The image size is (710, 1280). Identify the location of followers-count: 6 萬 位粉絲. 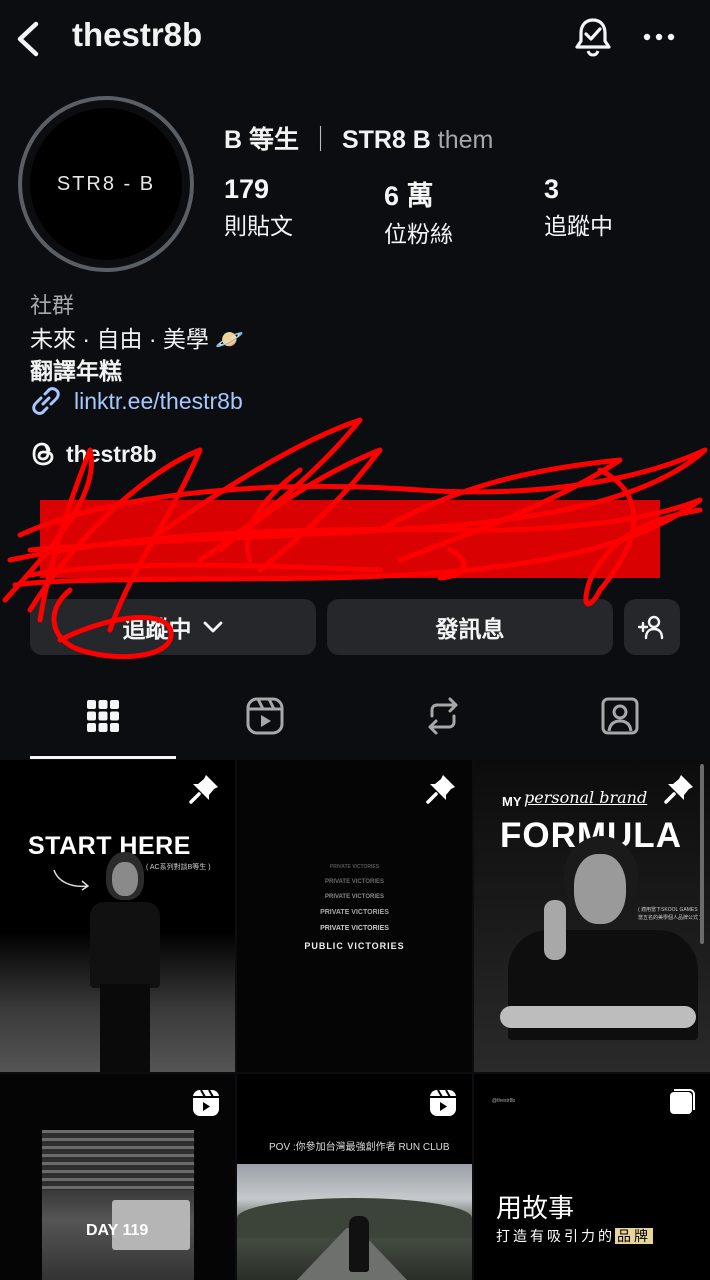
(418, 211).